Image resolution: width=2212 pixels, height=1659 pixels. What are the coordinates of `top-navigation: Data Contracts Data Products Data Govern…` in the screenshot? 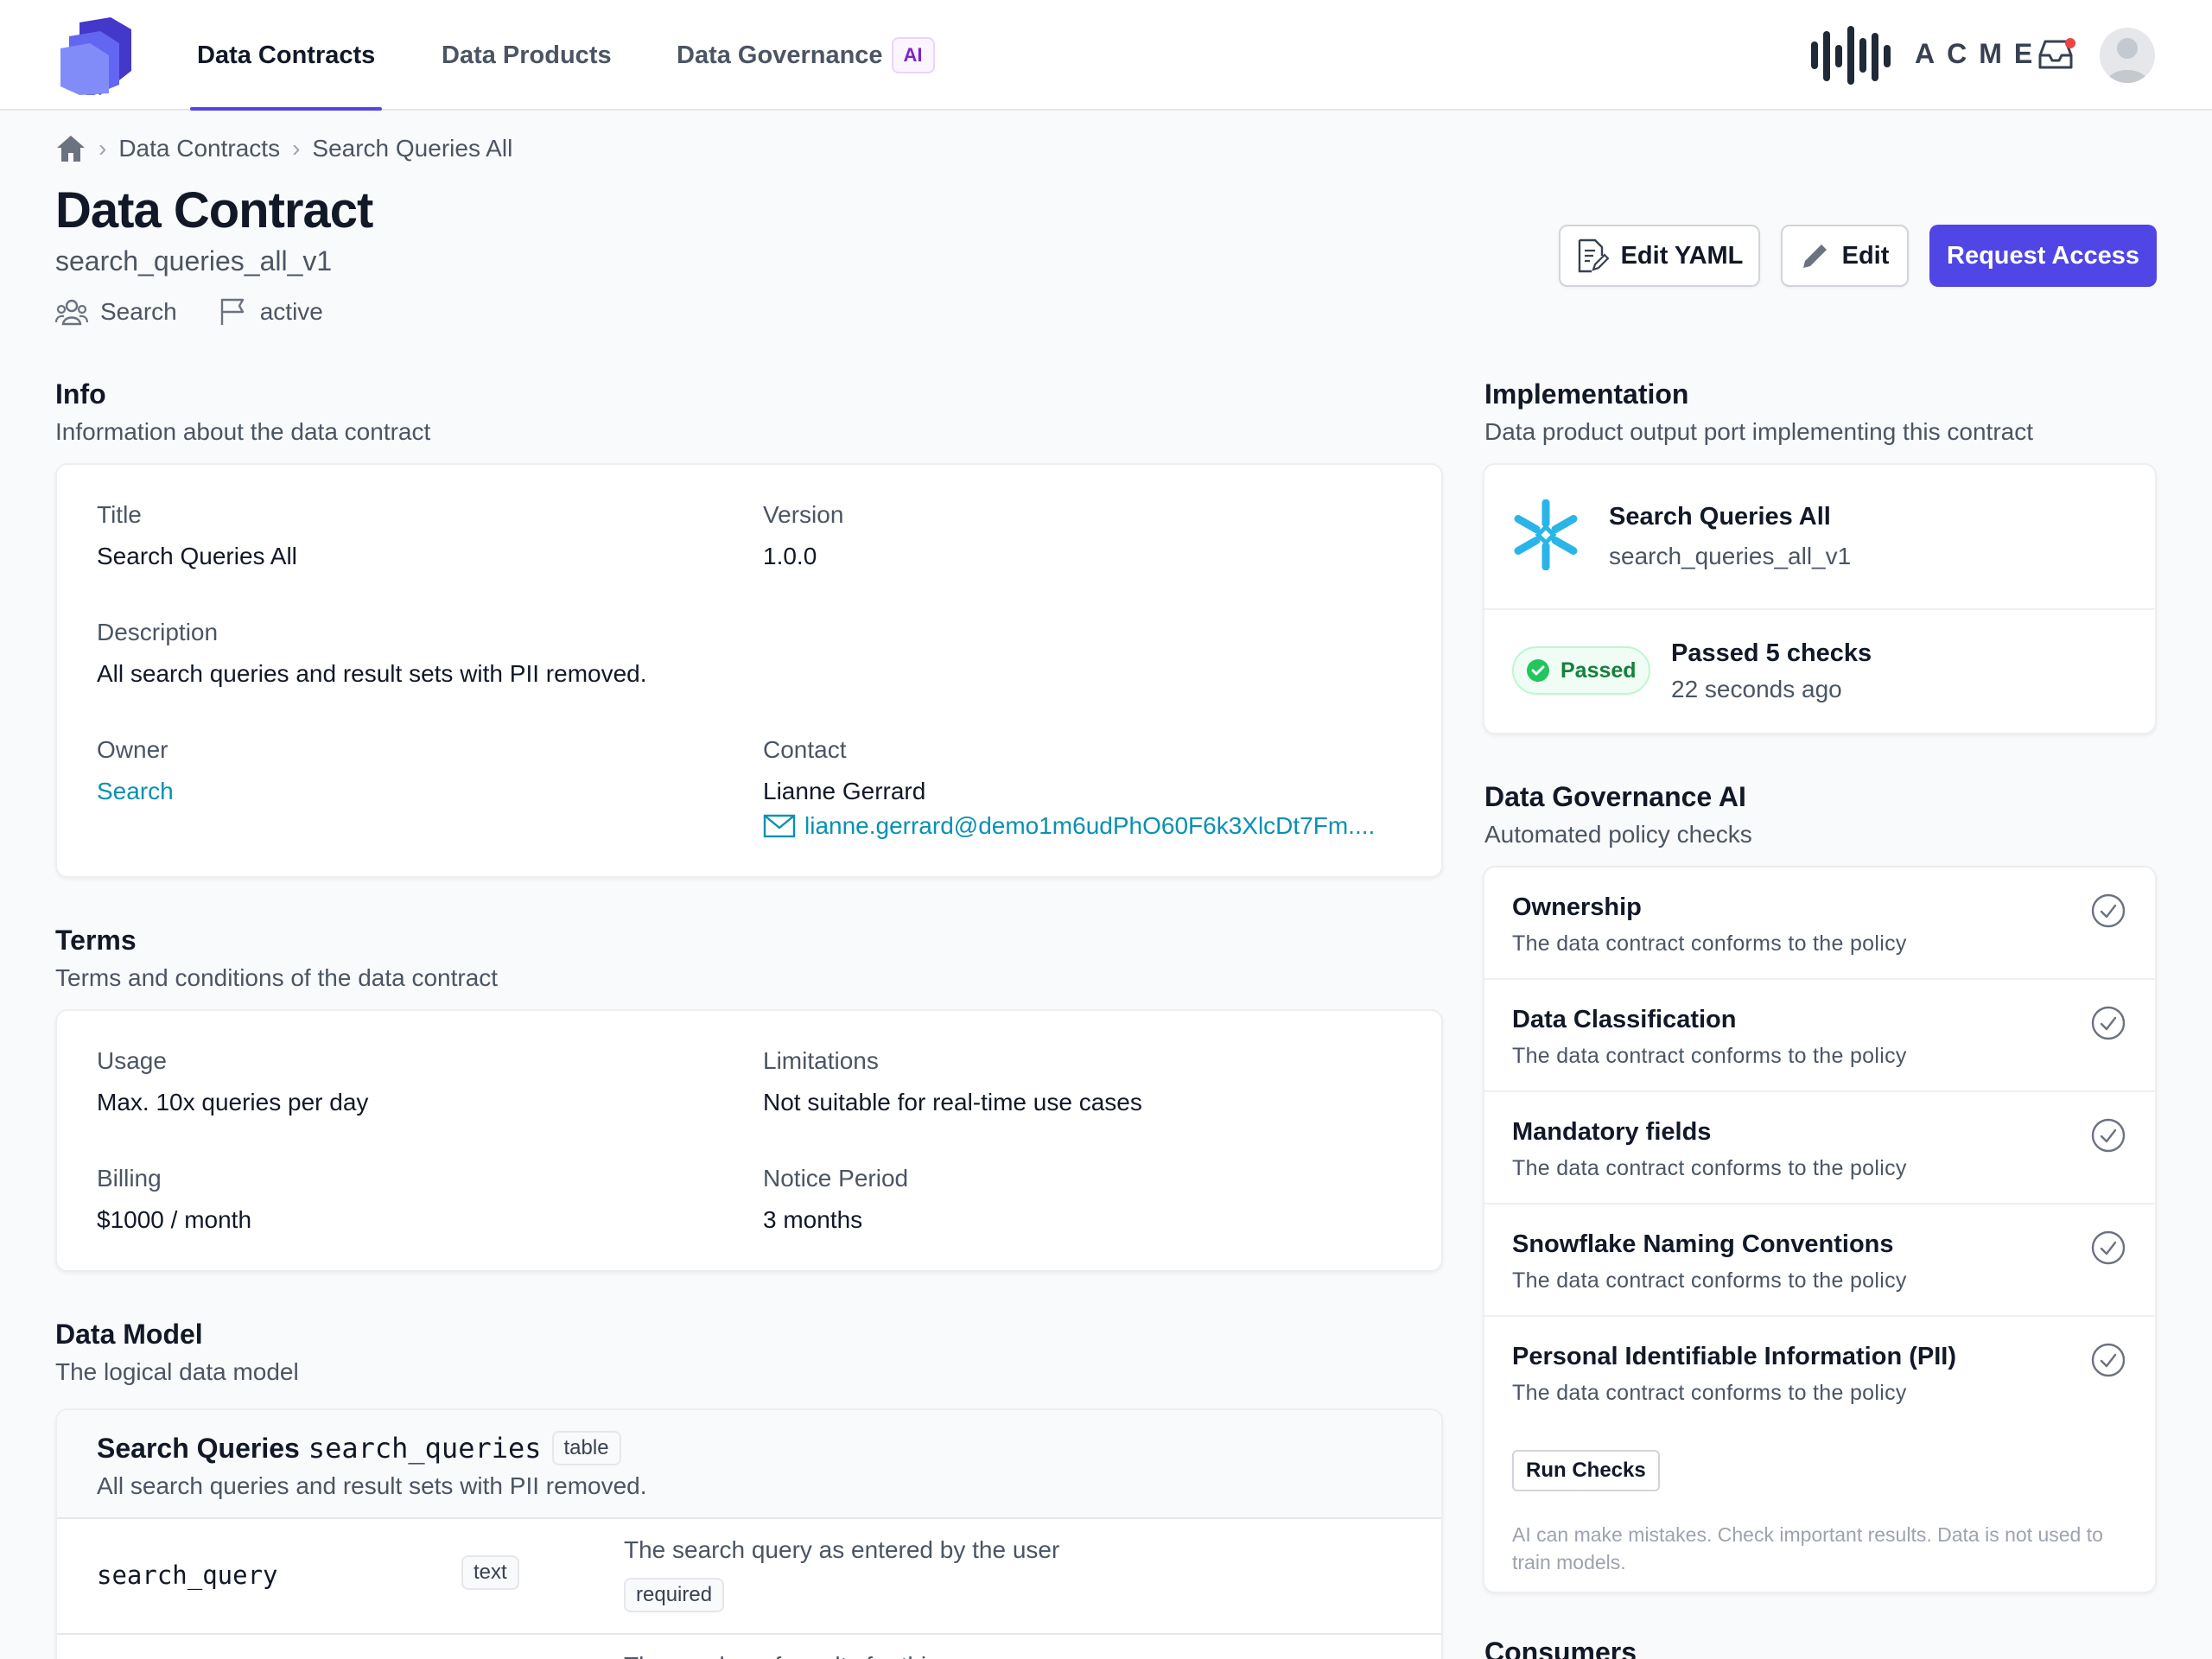 It's located at (1106, 55).